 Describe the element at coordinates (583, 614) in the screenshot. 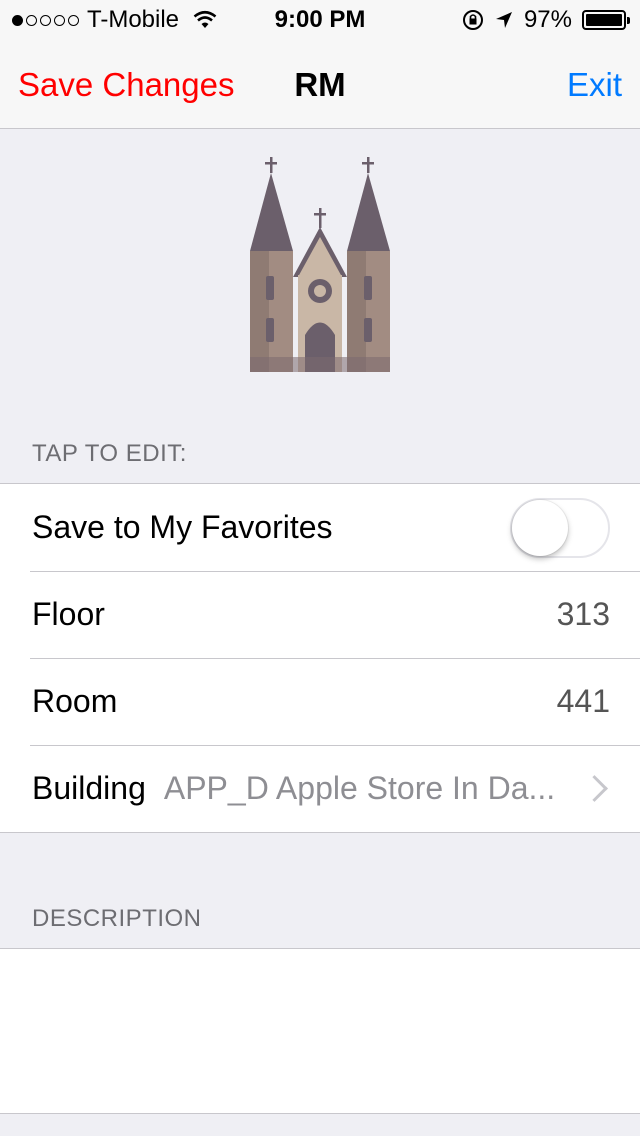

I see `floor-value: 313` at that location.